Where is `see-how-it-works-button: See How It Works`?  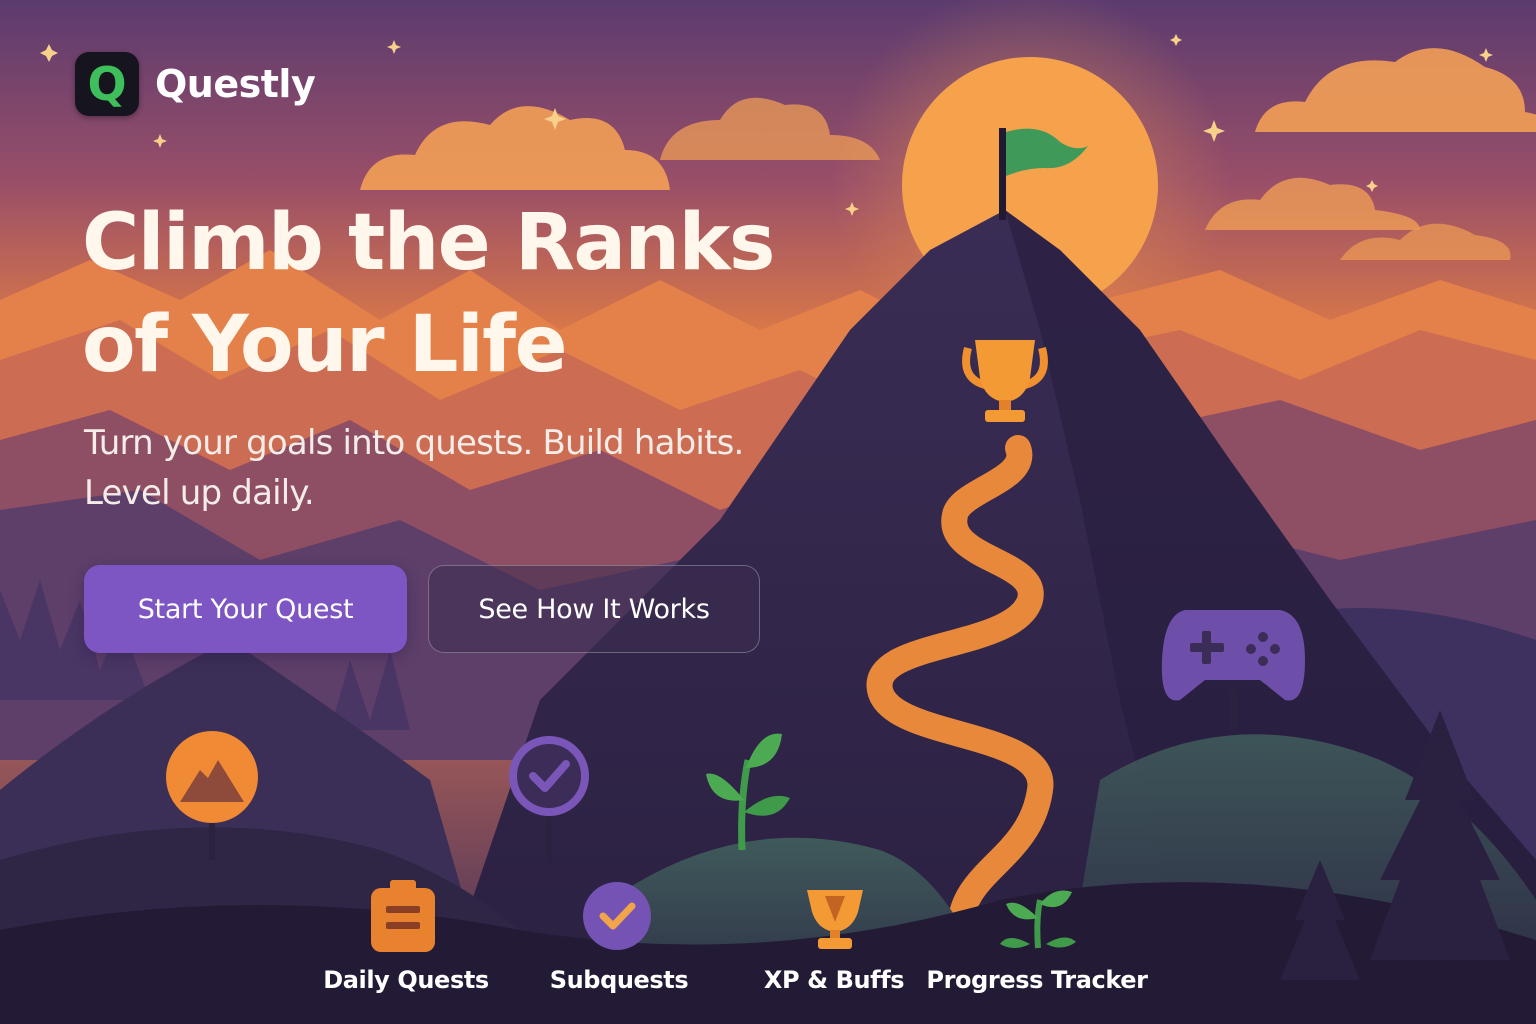
see-how-it-works-button: See How It Works is located at coordinates (594, 609).